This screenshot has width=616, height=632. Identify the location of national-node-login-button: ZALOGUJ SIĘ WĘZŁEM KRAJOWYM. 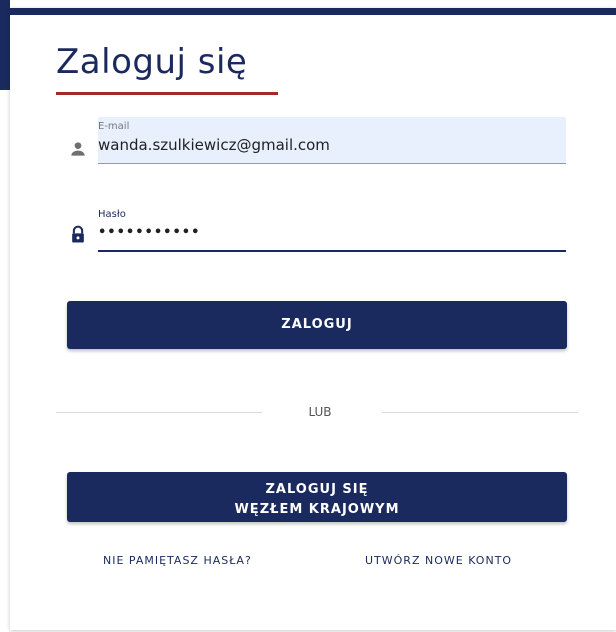
(317, 497).